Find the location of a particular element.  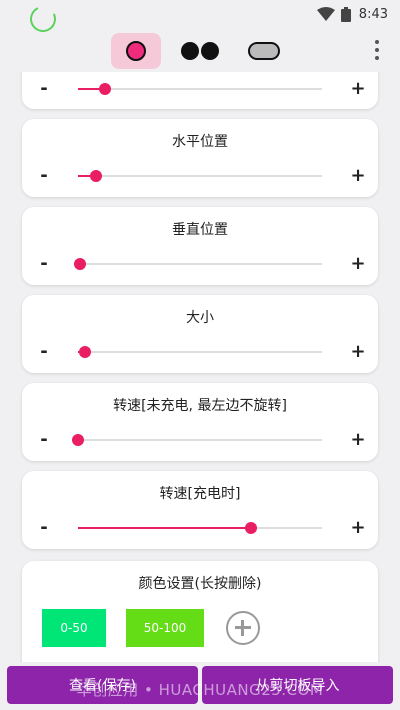

dots-icon is located at coordinates (200, 51).